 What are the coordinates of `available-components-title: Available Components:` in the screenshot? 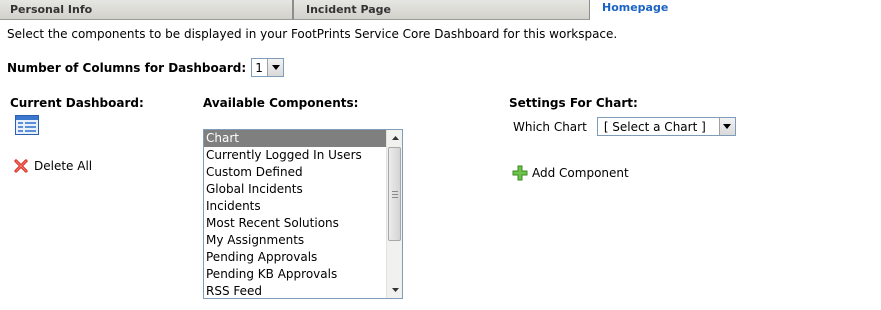 It's located at (281, 103).